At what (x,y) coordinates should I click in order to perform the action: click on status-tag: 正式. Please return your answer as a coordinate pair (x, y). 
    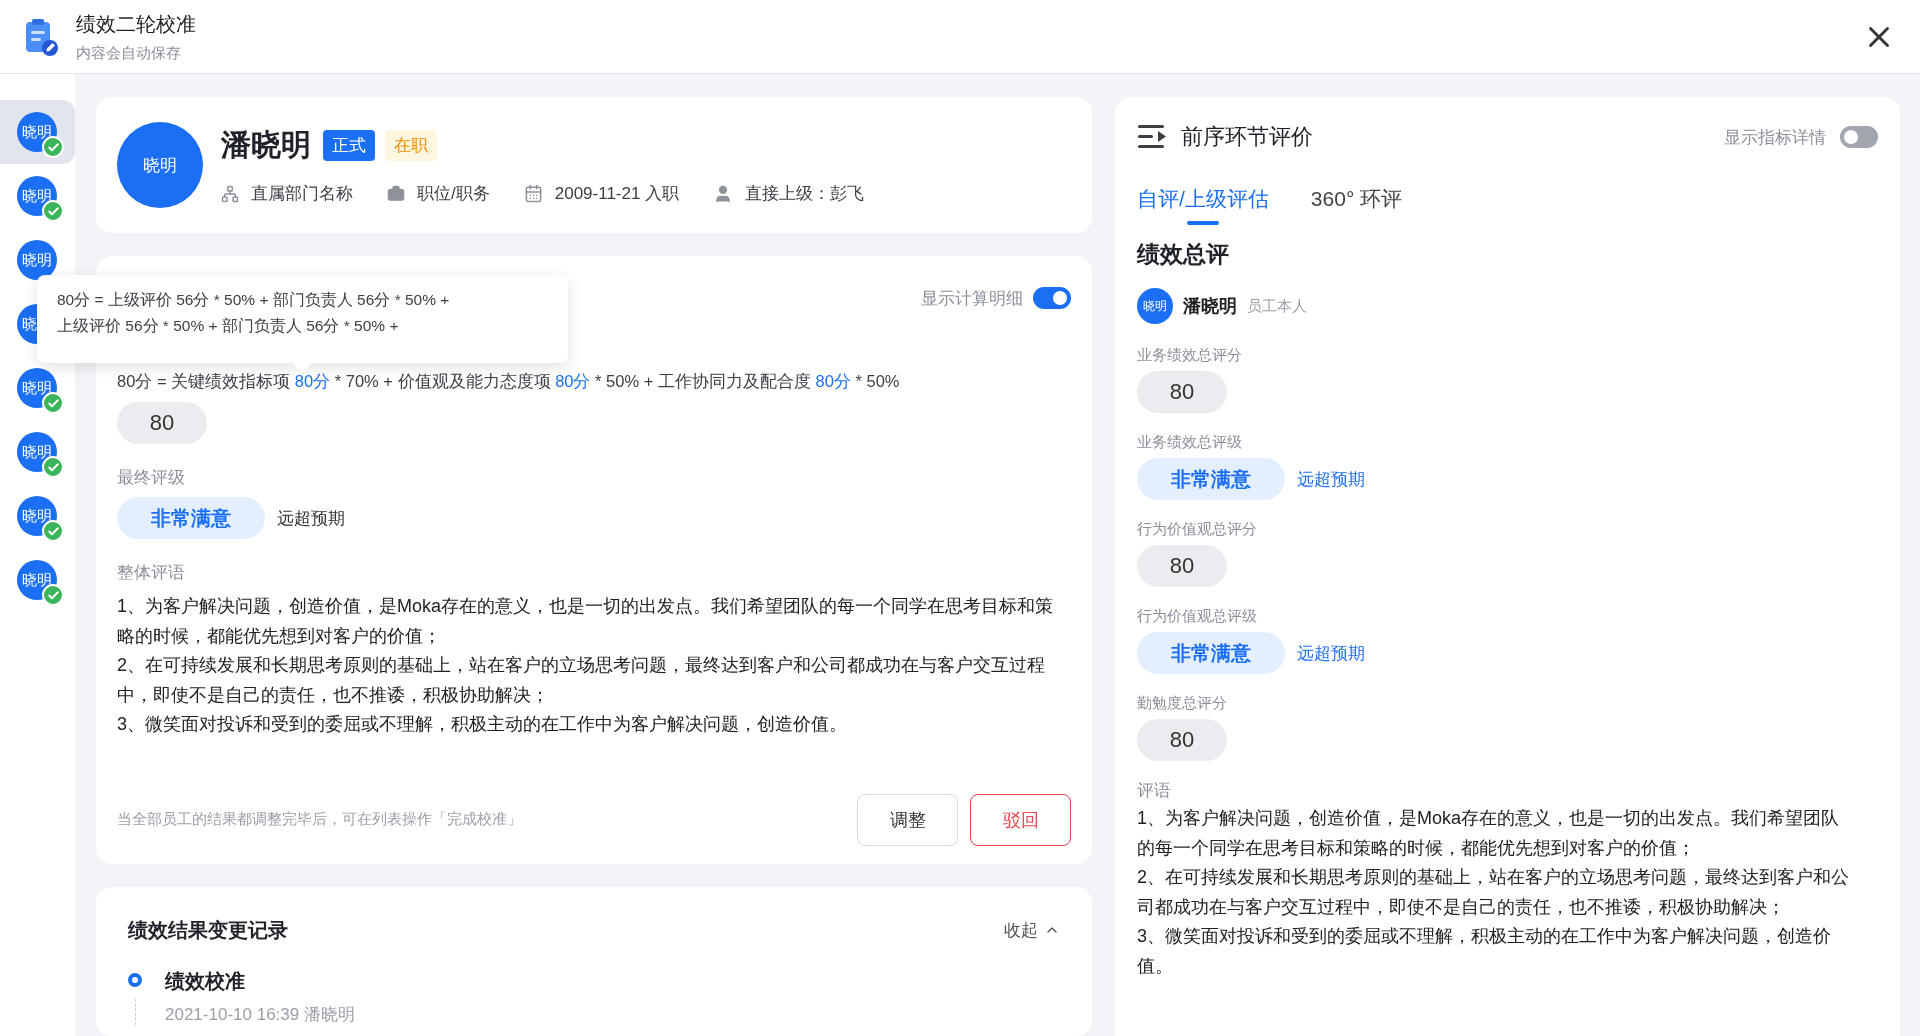
    Looking at the image, I should click on (349, 145).